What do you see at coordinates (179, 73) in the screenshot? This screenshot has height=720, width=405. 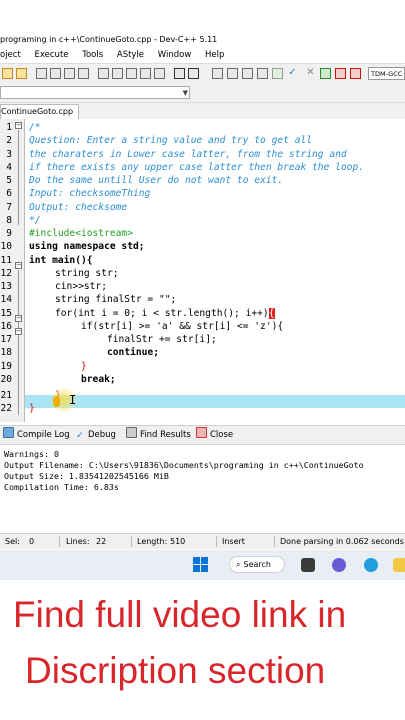 I see `bookmark-icon` at bounding box center [179, 73].